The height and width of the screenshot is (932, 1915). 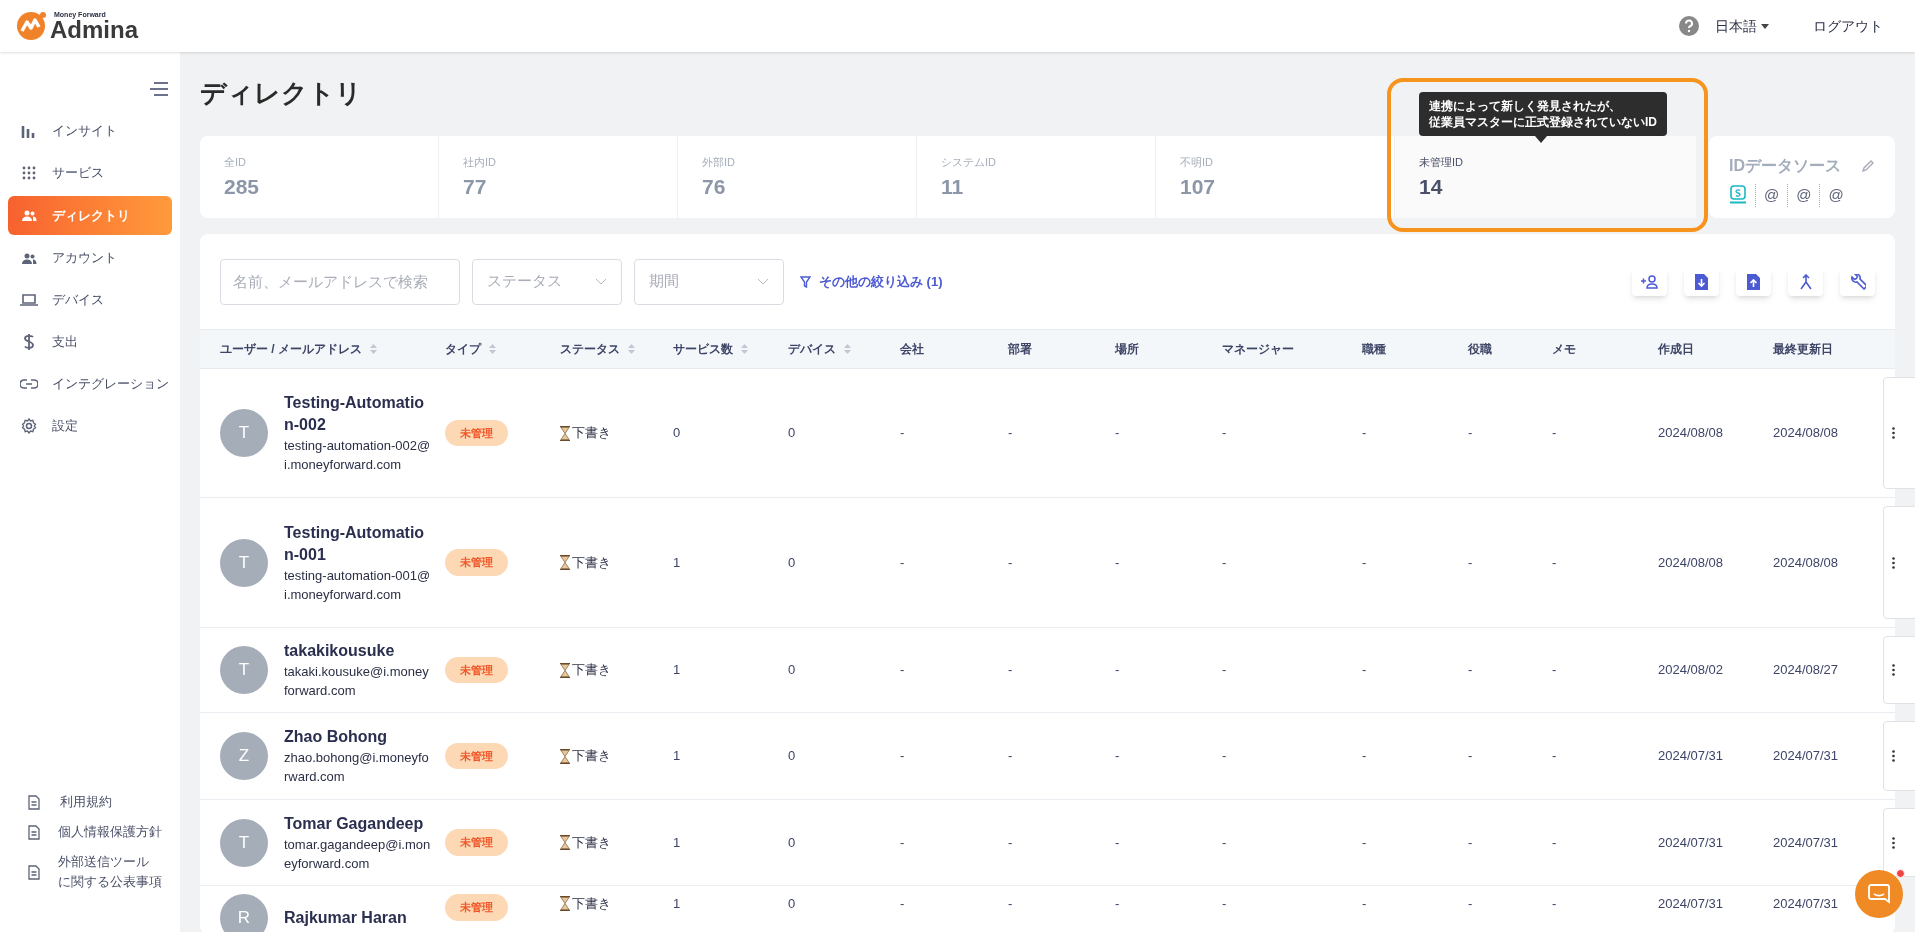 What do you see at coordinates (1806, 670) in the screenshot?
I see `table-cell-text: 2024/08/27` at bounding box center [1806, 670].